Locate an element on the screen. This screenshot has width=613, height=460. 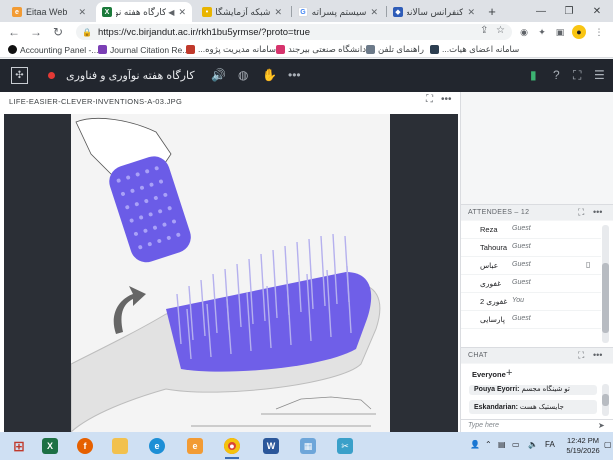
menu-icon: ☰ is located at coordinates (599, 75).